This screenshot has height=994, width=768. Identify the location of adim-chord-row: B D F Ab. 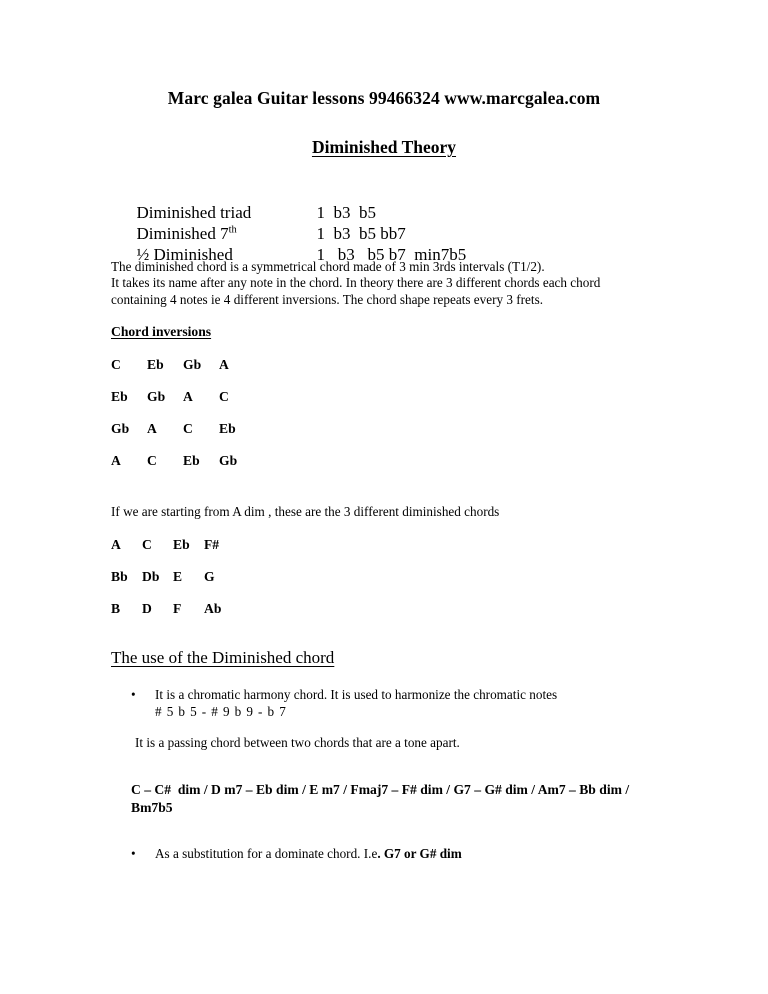
(173, 609).